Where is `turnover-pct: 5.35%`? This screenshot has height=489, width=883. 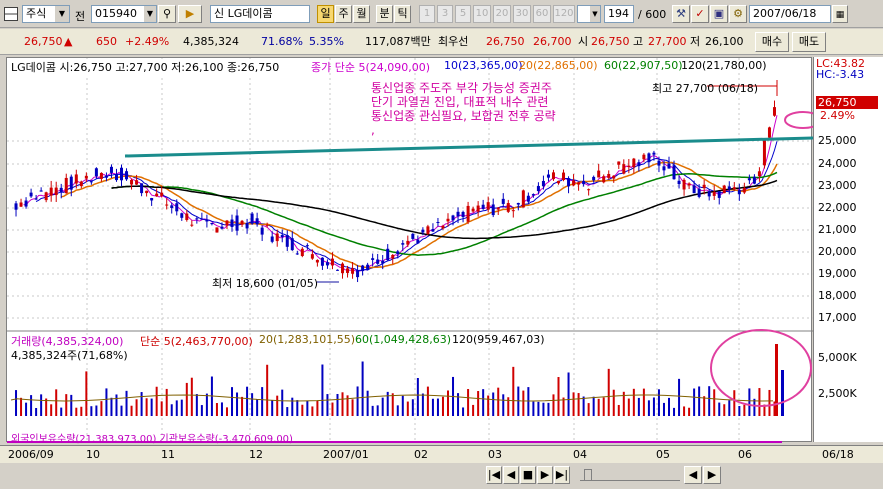
turnover-pct: 5.35% is located at coordinates (326, 41).